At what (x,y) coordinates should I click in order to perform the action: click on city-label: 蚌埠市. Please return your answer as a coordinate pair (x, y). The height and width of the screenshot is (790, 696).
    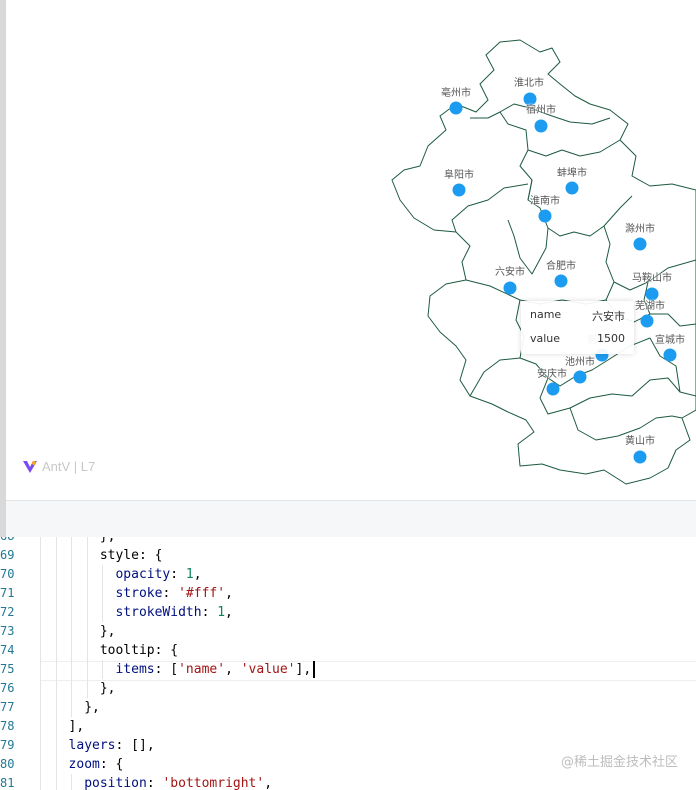
    Looking at the image, I should click on (572, 173).